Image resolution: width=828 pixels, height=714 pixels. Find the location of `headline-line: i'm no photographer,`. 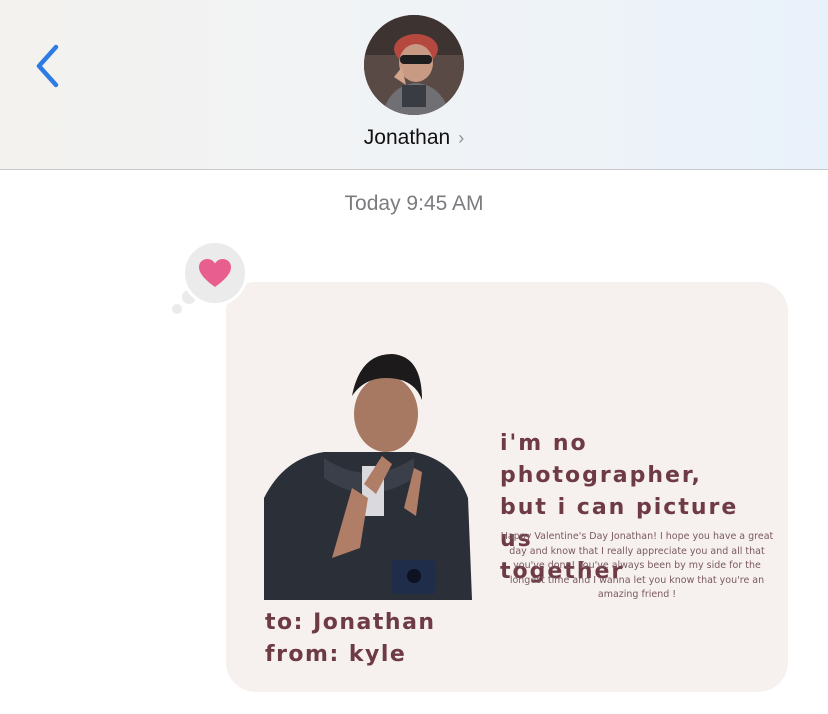

headline-line: i'm no photographer, is located at coordinates (601, 459).